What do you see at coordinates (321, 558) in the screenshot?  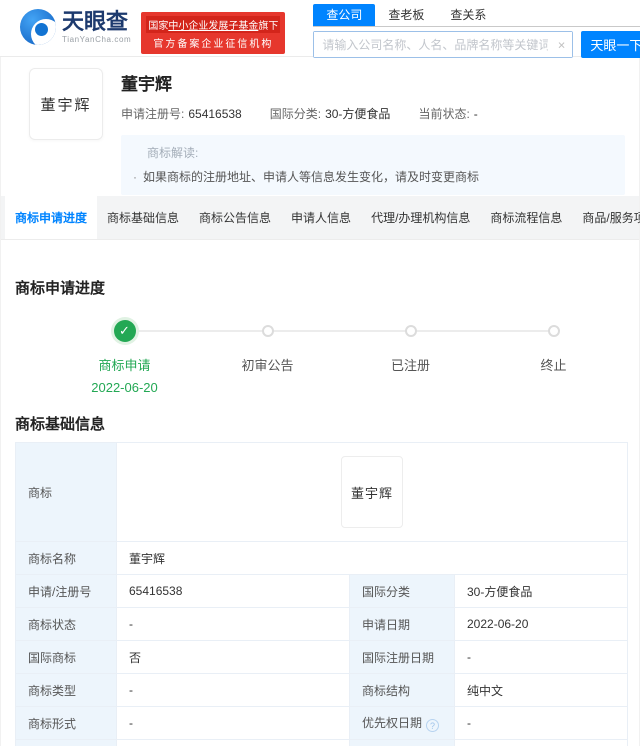 I see `table-row: 商标名称 董宇辉` at bounding box center [321, 558].